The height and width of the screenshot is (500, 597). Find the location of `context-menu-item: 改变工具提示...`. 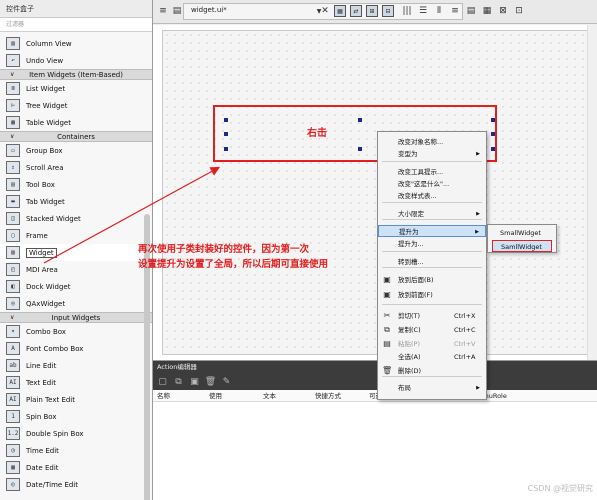

context-menu-item: 改变工具提示... is located at coordinates (432, 172).